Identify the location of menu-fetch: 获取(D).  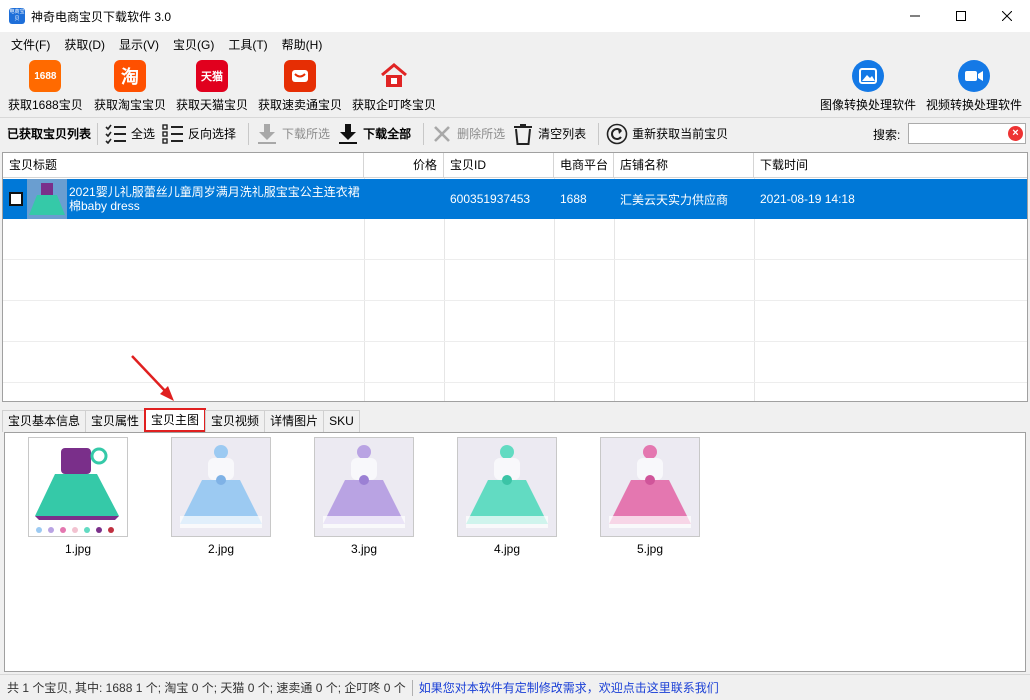
(84, 44).